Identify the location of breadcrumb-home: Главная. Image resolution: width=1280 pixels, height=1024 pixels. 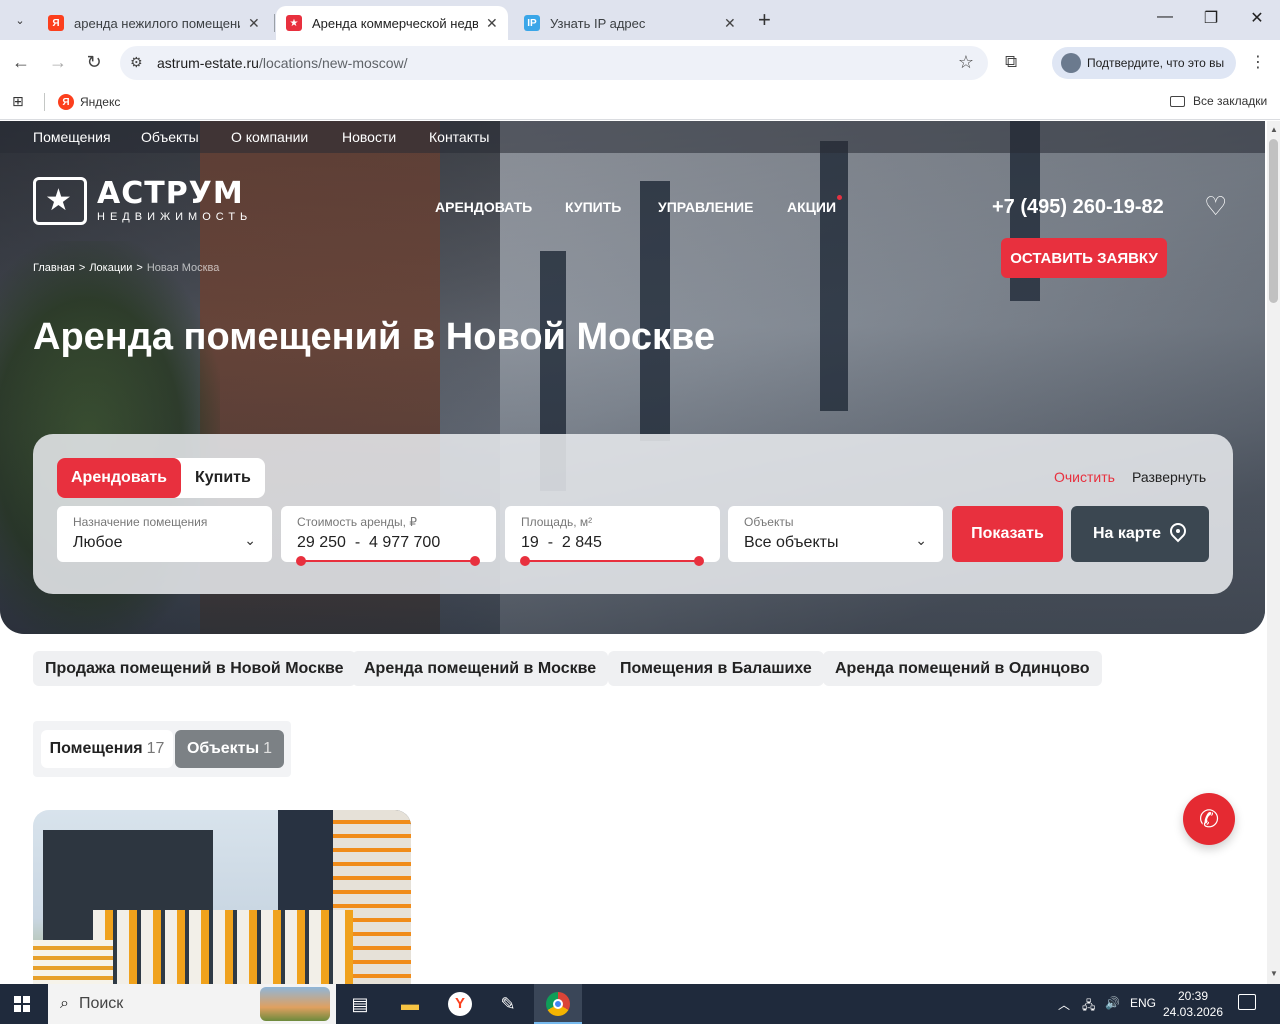
(54, 268).